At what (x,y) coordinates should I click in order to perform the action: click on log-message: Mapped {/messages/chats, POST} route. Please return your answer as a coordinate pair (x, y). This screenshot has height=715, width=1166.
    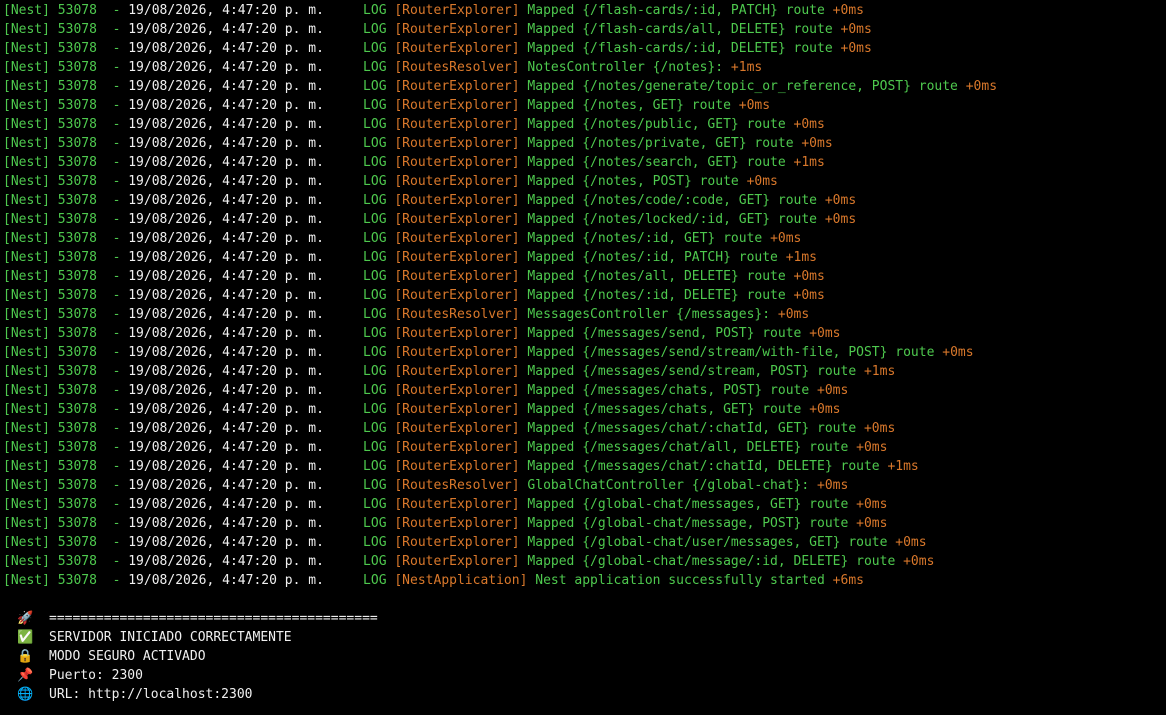
    Looking at the image, I should click on (668, 390).